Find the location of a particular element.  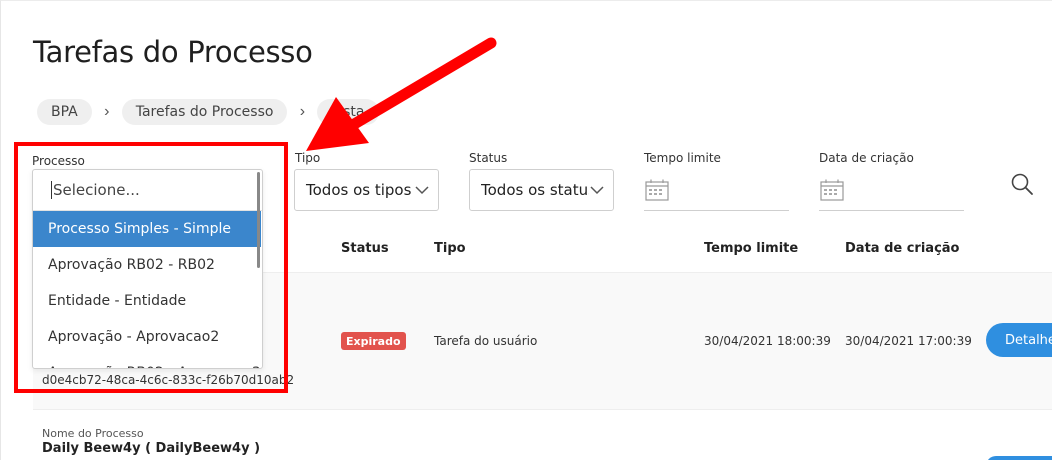

column-header-data-criacao: Data de criação is located at coordinates (902, 248).